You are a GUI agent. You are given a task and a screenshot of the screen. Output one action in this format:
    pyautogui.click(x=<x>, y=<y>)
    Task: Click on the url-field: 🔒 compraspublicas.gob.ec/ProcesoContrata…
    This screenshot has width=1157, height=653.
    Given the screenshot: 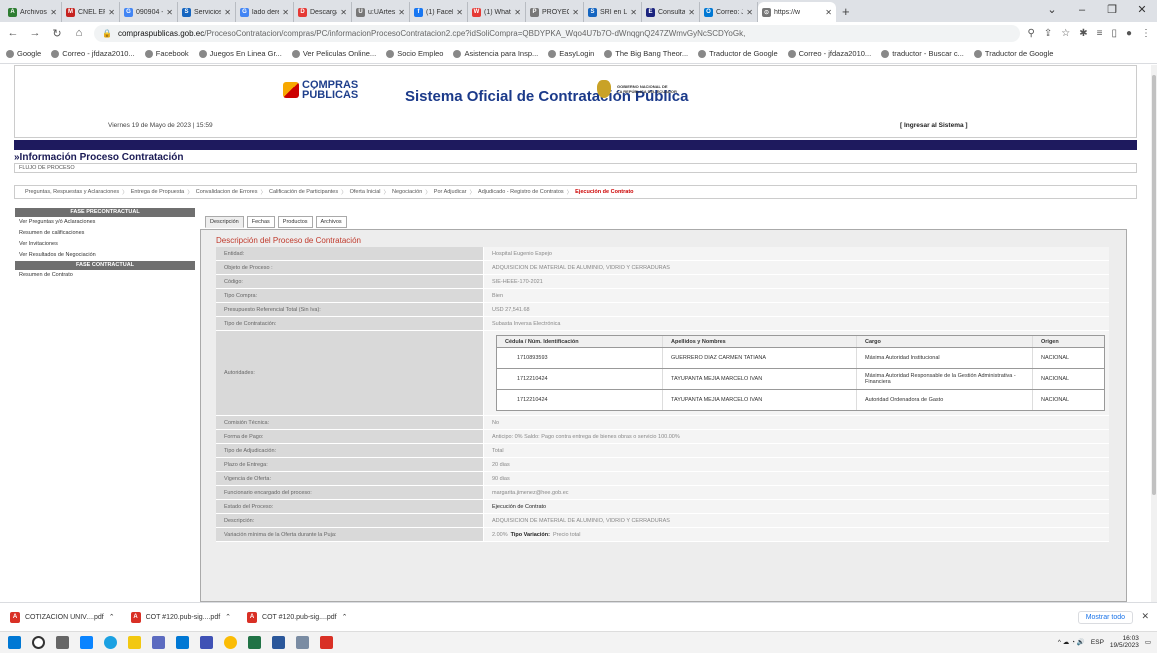 What is the action you would take?
    pyautogui.click(x=557, y=33)
    